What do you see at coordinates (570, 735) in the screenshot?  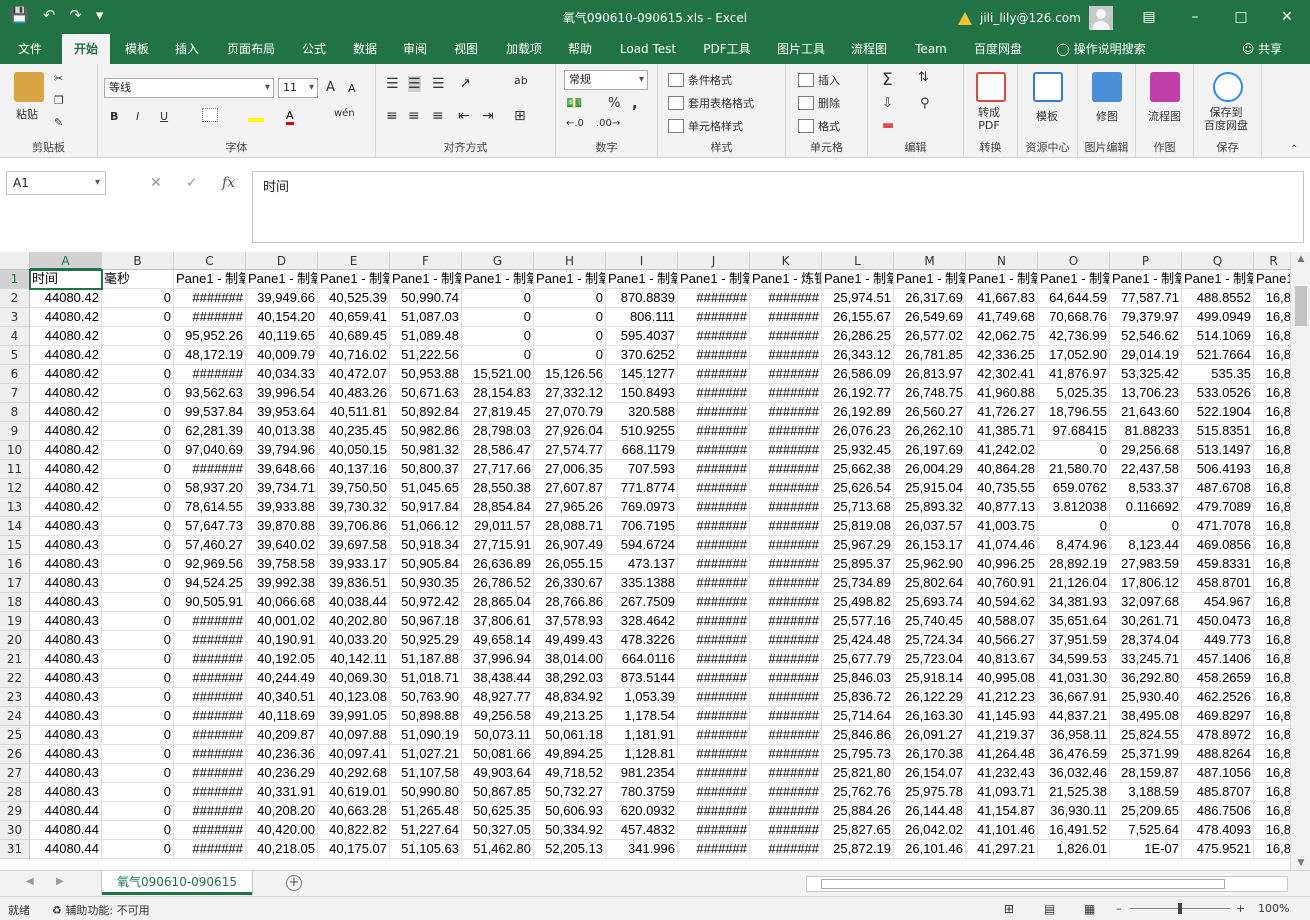 I see `data-cell: 50,061.18` at bounding box center [570, 735].